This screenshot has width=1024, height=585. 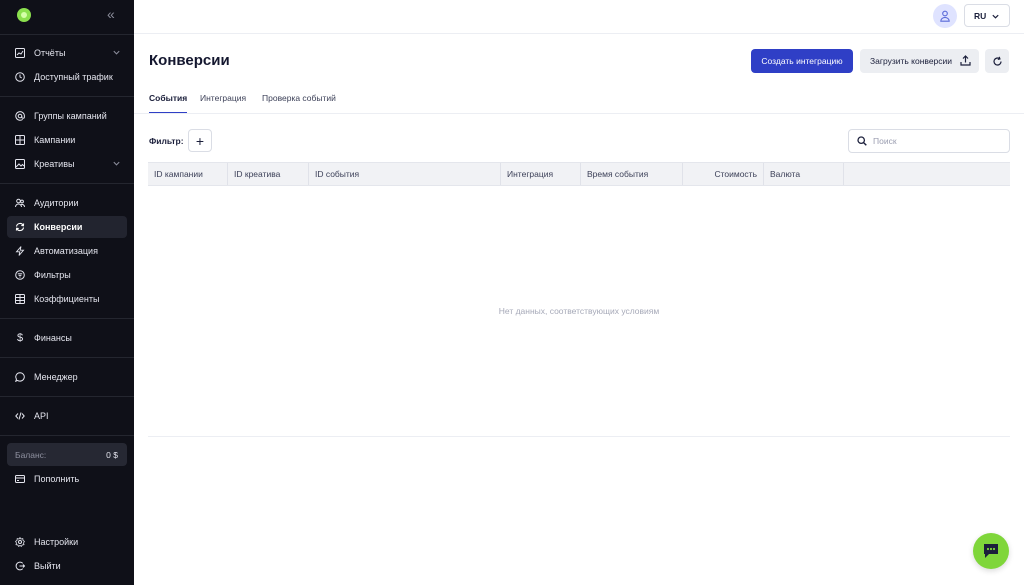 I want to click on search-box, so click(x=929, y=141).